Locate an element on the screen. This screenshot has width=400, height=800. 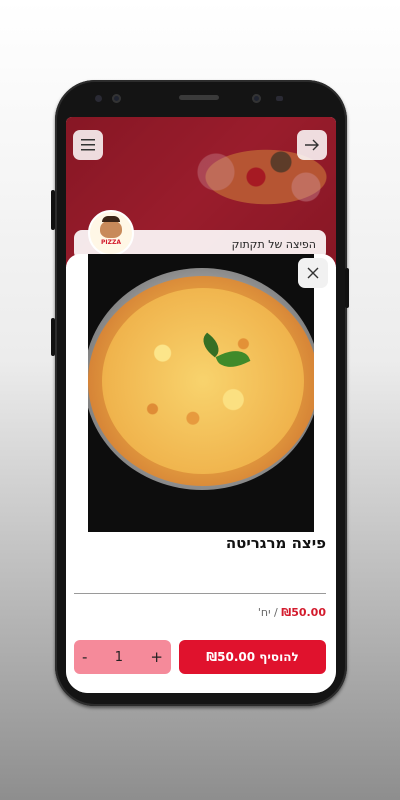
arrow-right-icon is located at coordinates (312, 145).